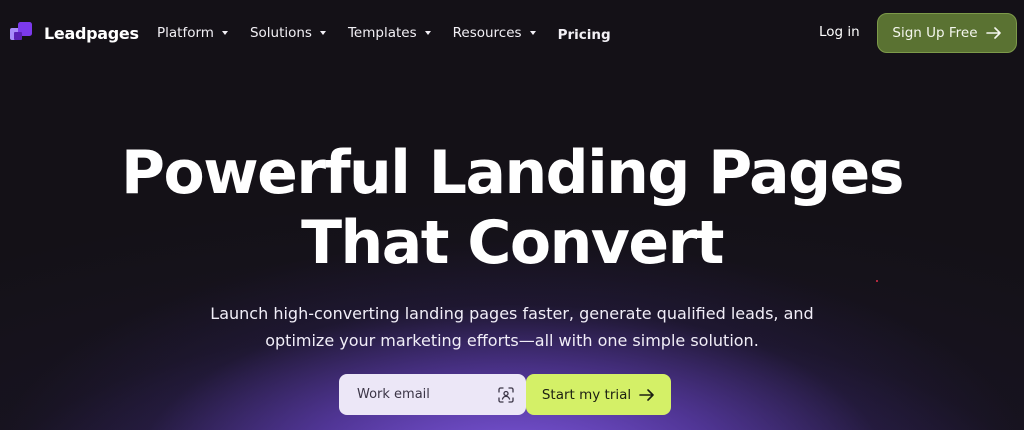 The image size is (1024, 430). What do you see at coordinates (512, 173) in the screenshot?
I see `hero-title-line: Powerful Landing Pages` at bounding box center [512, 173].